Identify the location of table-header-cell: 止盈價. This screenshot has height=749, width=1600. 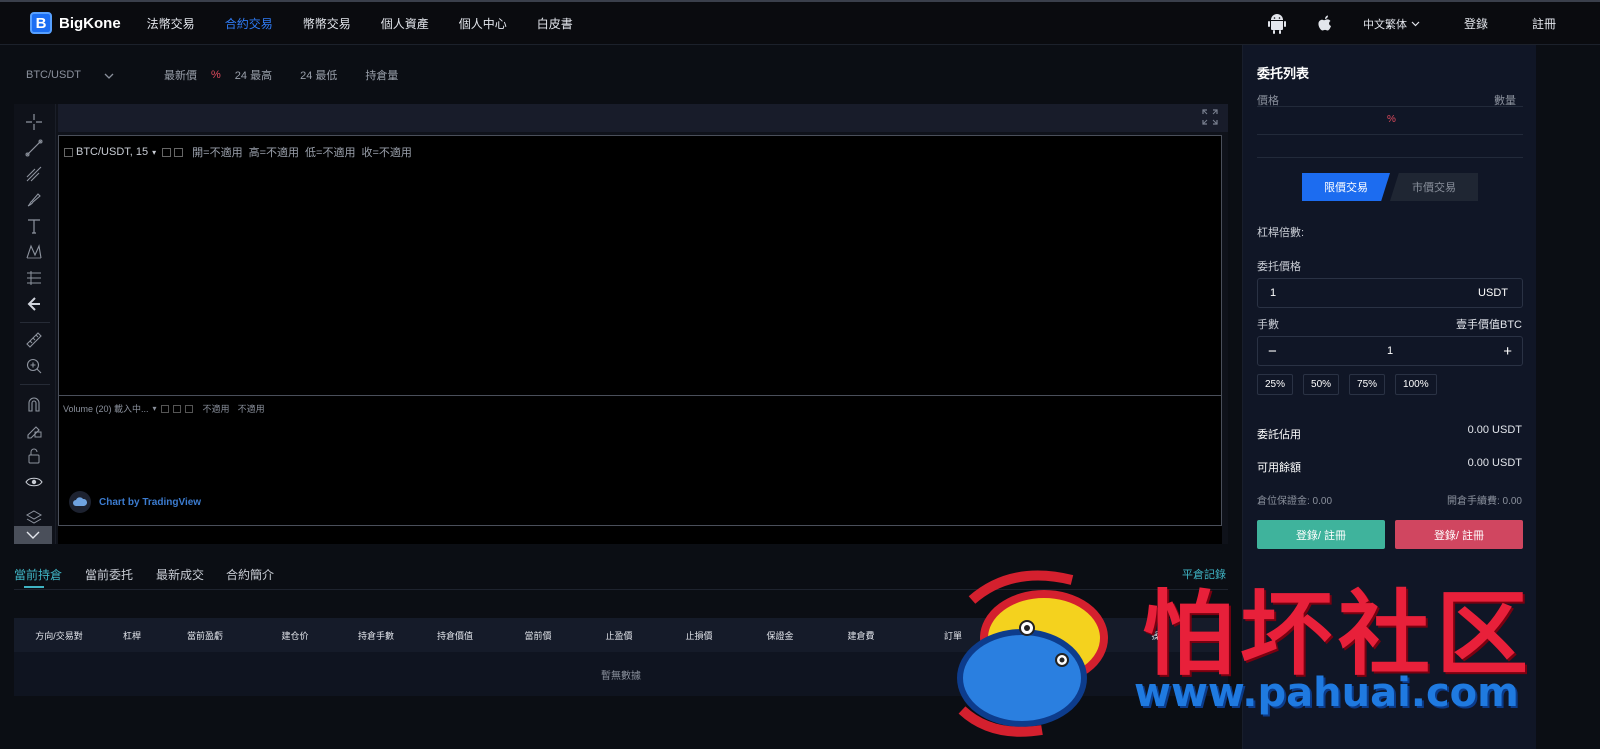
(619, 635).